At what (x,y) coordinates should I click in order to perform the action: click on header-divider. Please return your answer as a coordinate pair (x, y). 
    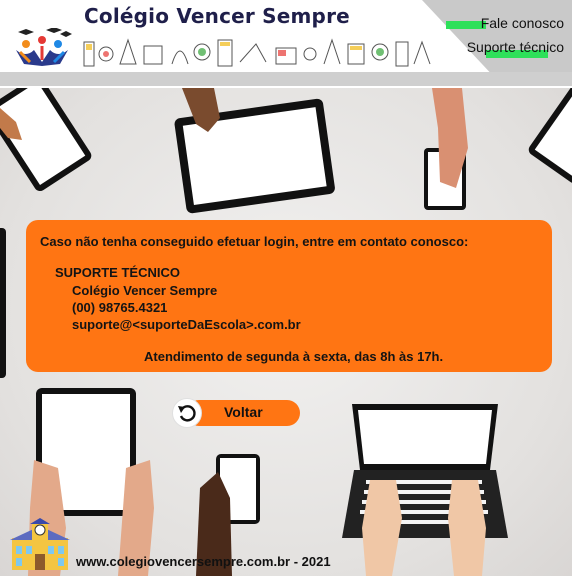
    Looking at the image, I should click on (286, 79).